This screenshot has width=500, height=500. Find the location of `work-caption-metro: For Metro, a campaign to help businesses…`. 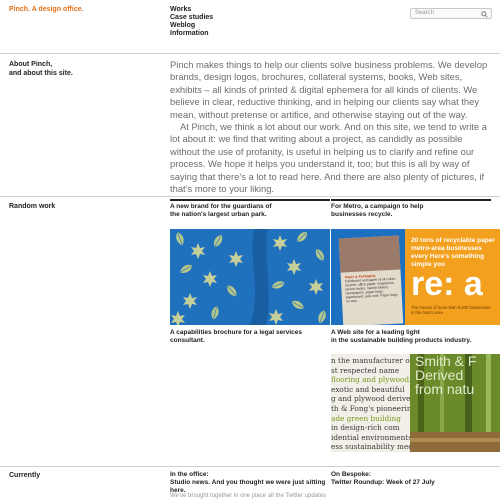

work-caption-metro: For Metro, a campaign to help businesses… is located at coordinates (411, 211).